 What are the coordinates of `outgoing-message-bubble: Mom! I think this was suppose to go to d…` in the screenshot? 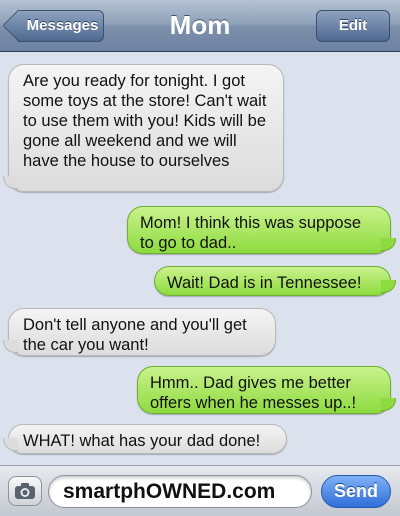 It's located at (261, 230).